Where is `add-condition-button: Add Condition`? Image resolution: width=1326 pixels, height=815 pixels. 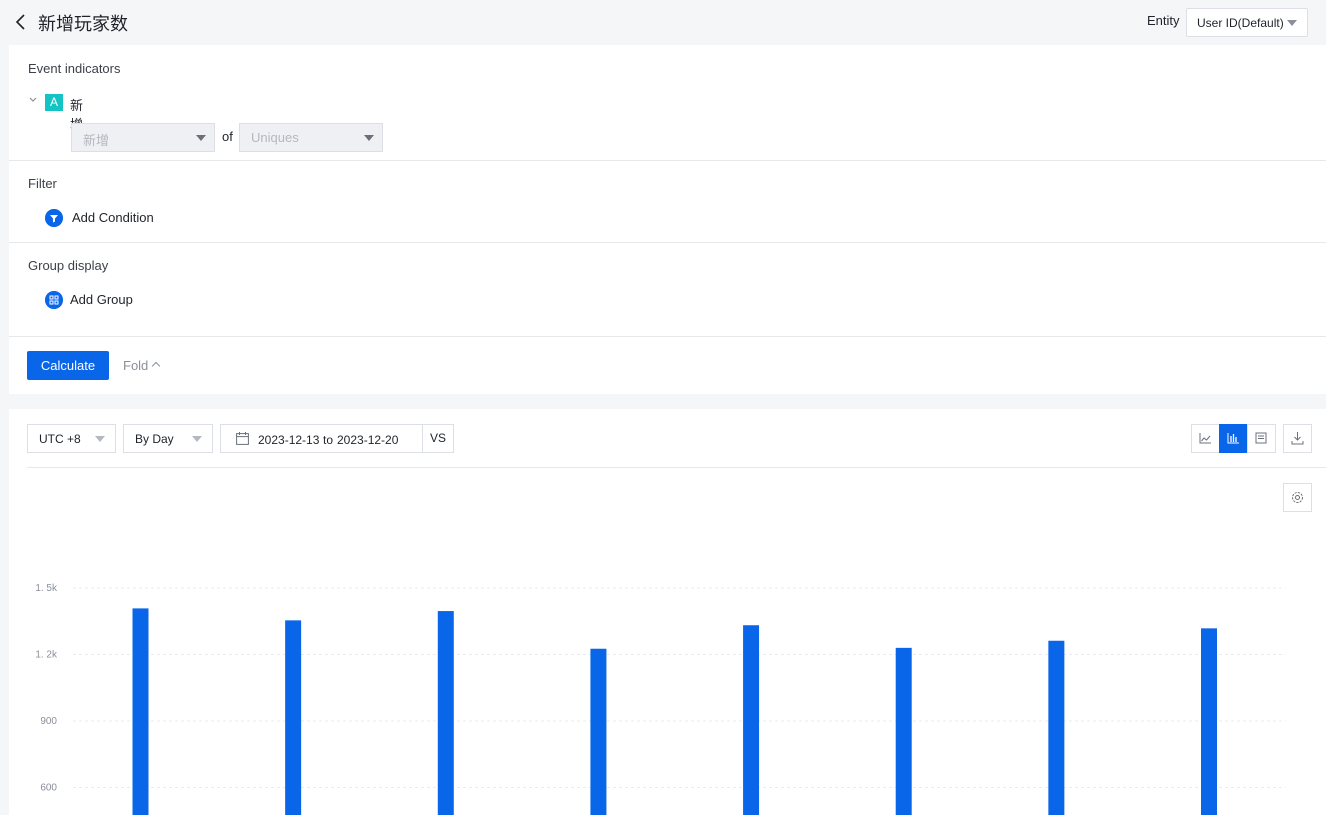
add-condition-button: Add Condition is located at coordinates (113, 217).